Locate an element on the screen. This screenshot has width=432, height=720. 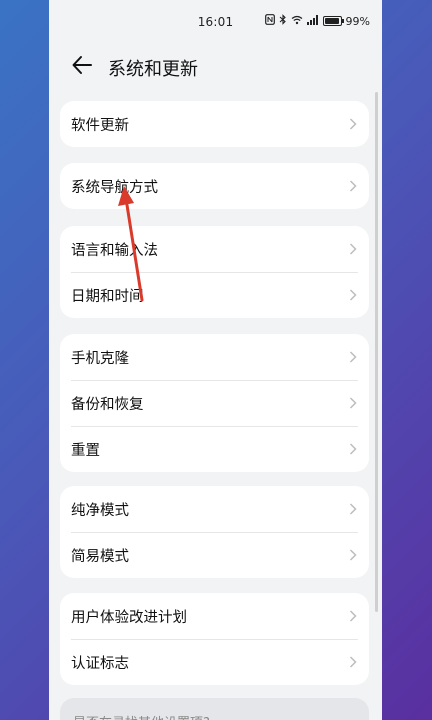
status-icons: 99% is located at coordinates (317, 21).